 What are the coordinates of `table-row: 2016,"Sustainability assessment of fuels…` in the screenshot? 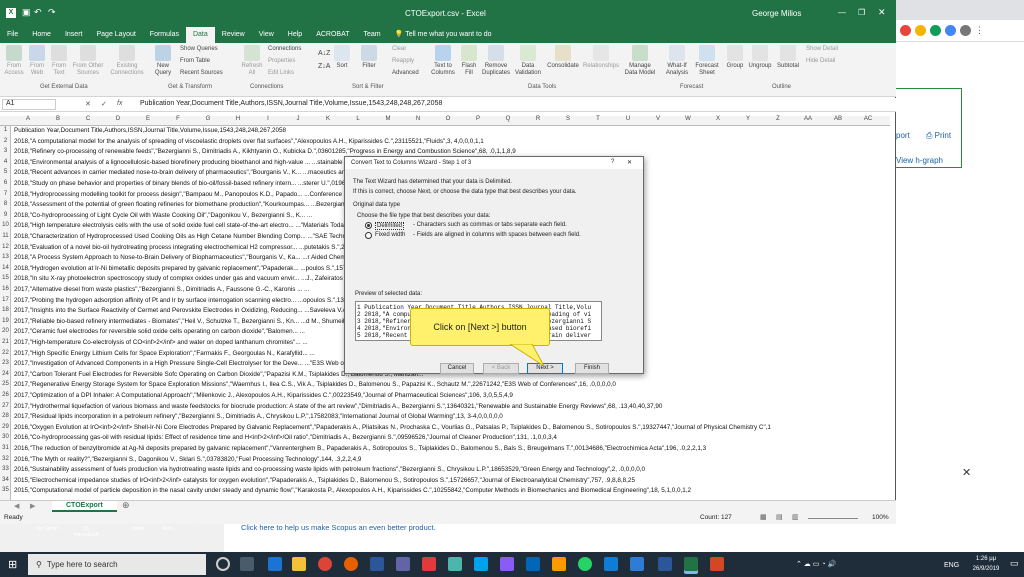 It's located at (452, 469).